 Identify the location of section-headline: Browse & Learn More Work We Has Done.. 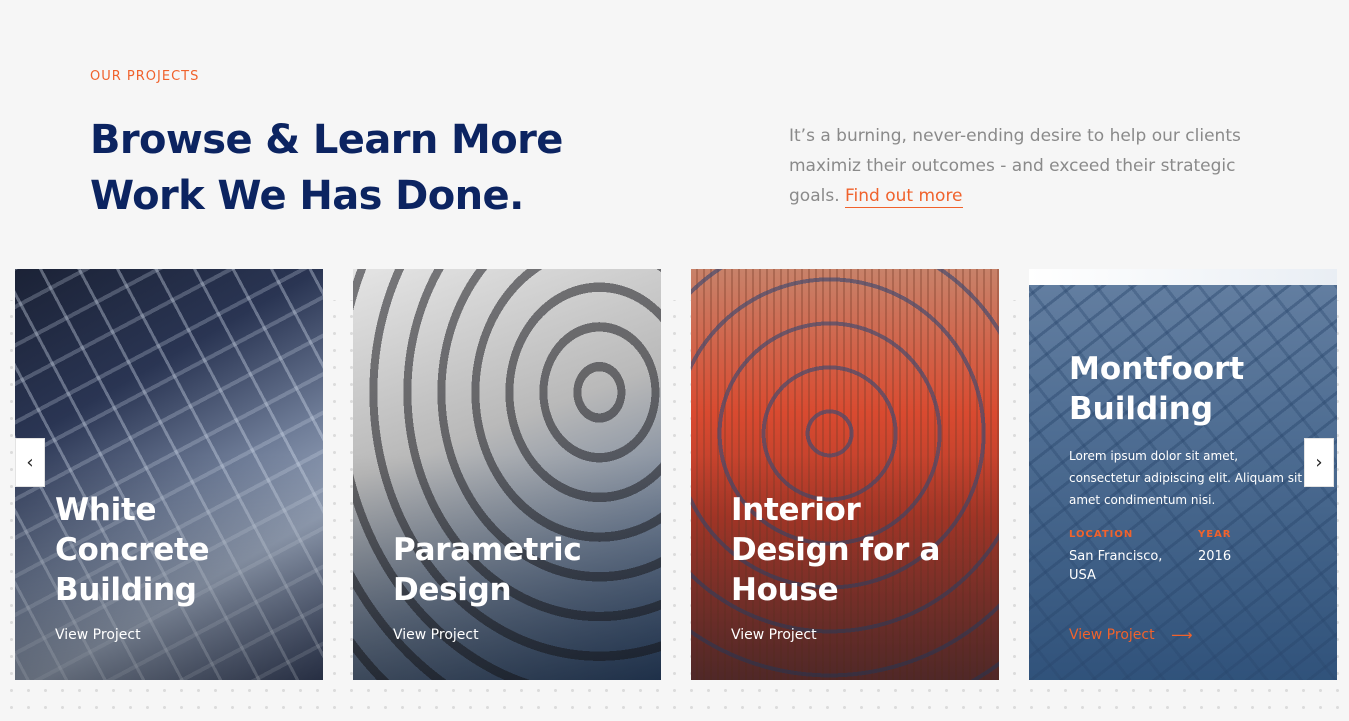
(350, 168).